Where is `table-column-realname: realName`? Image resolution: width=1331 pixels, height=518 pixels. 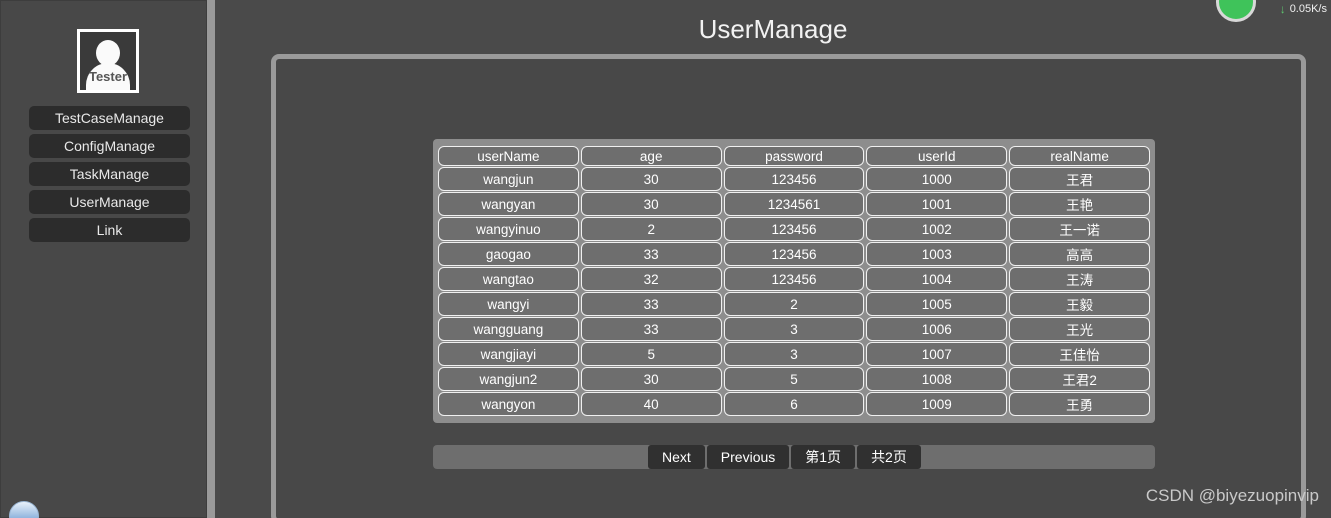 table-column-realname: realName is located at coordinates (1079, 156).